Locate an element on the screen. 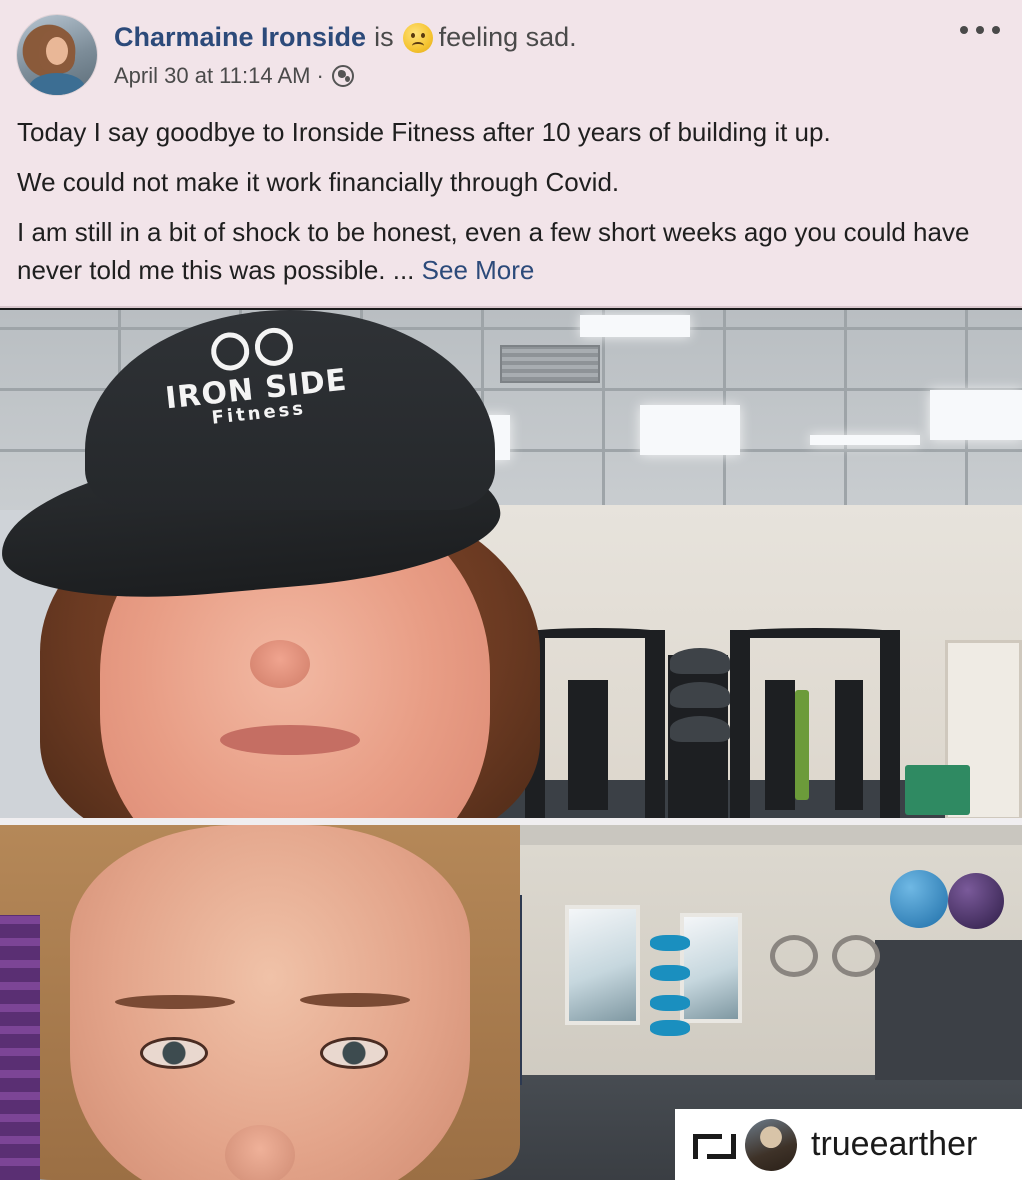 This screenshot has height=1180, width=1022. wall-panel is located at coordinates (948, 1010).